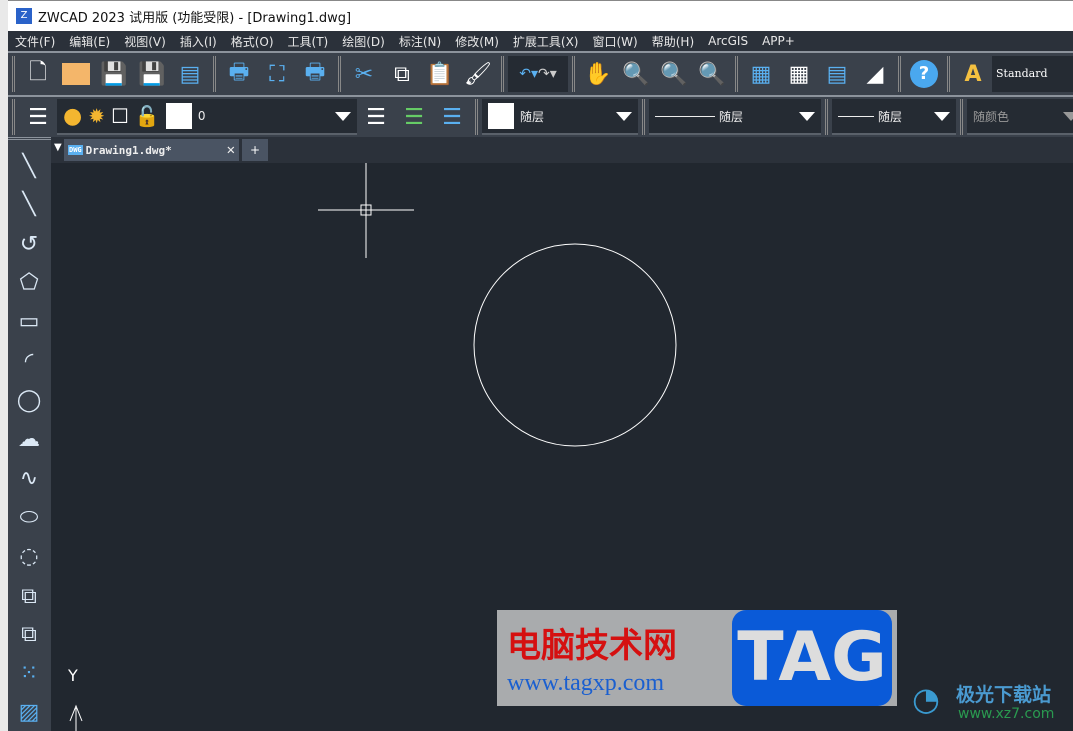 This screenshot has width=1073, height=731. I want to click on layer-select: ● ✹ ☐ 🔓 0, so click(207, 117).